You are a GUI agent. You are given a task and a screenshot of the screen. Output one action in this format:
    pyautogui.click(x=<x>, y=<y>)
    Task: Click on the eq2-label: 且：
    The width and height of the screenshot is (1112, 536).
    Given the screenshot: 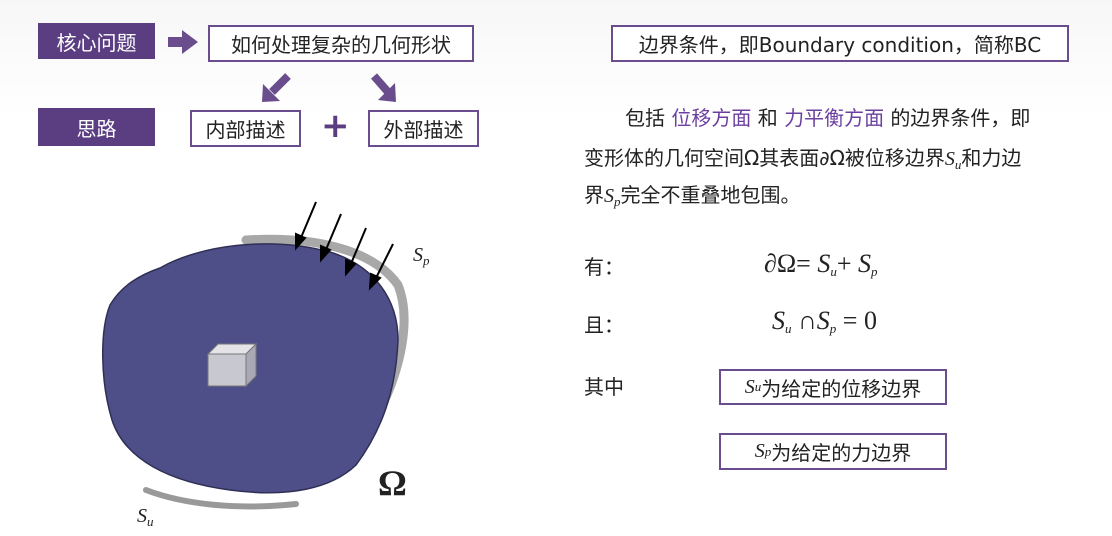 What is the action you would take?
    pyautogui.click(x=604, y=325)
    